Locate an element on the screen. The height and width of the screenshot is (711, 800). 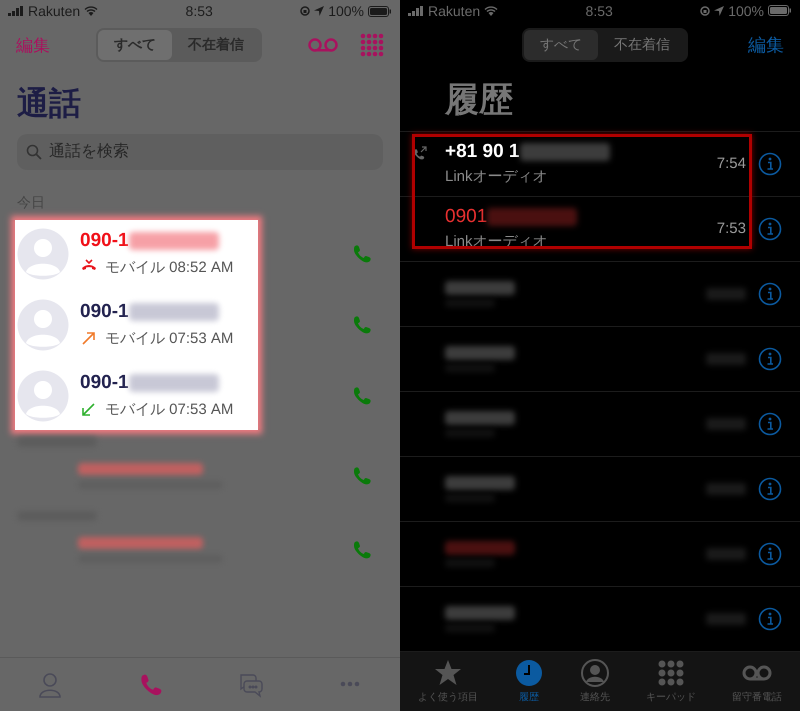
dialpad-icon is located at coordinates (372, 45).